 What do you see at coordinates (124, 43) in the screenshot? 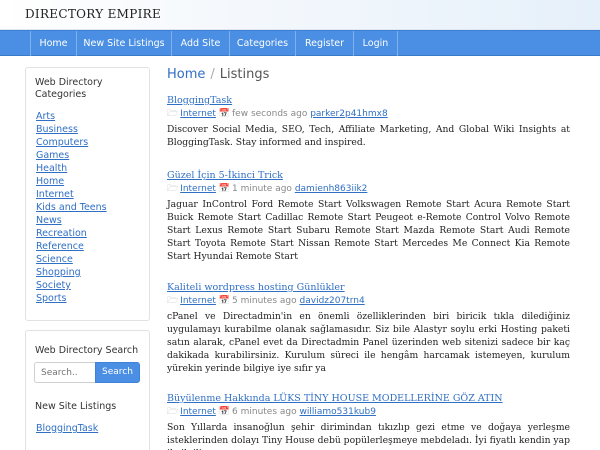
I see `nav-new-site-listings: New Site Listings` at bounding box center [124, 43].